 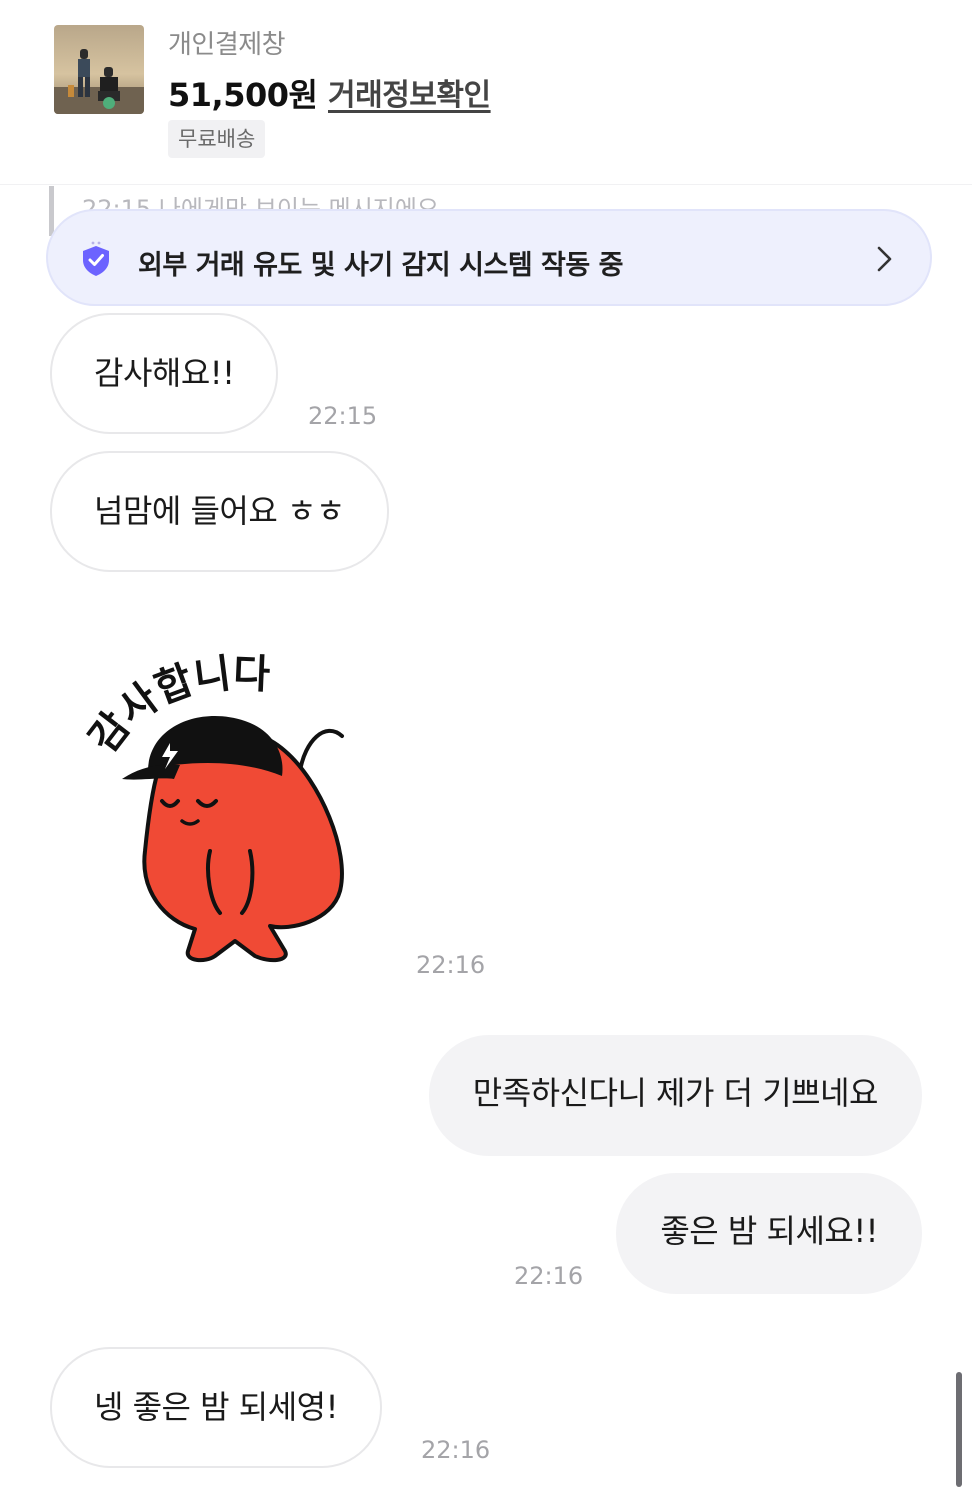 What do you see at coordinates (216, 1407) in the screenshot?
I see `message-bubble-received: 넹 좋은 밤 되세영!` at bounding box center [216, 1407].